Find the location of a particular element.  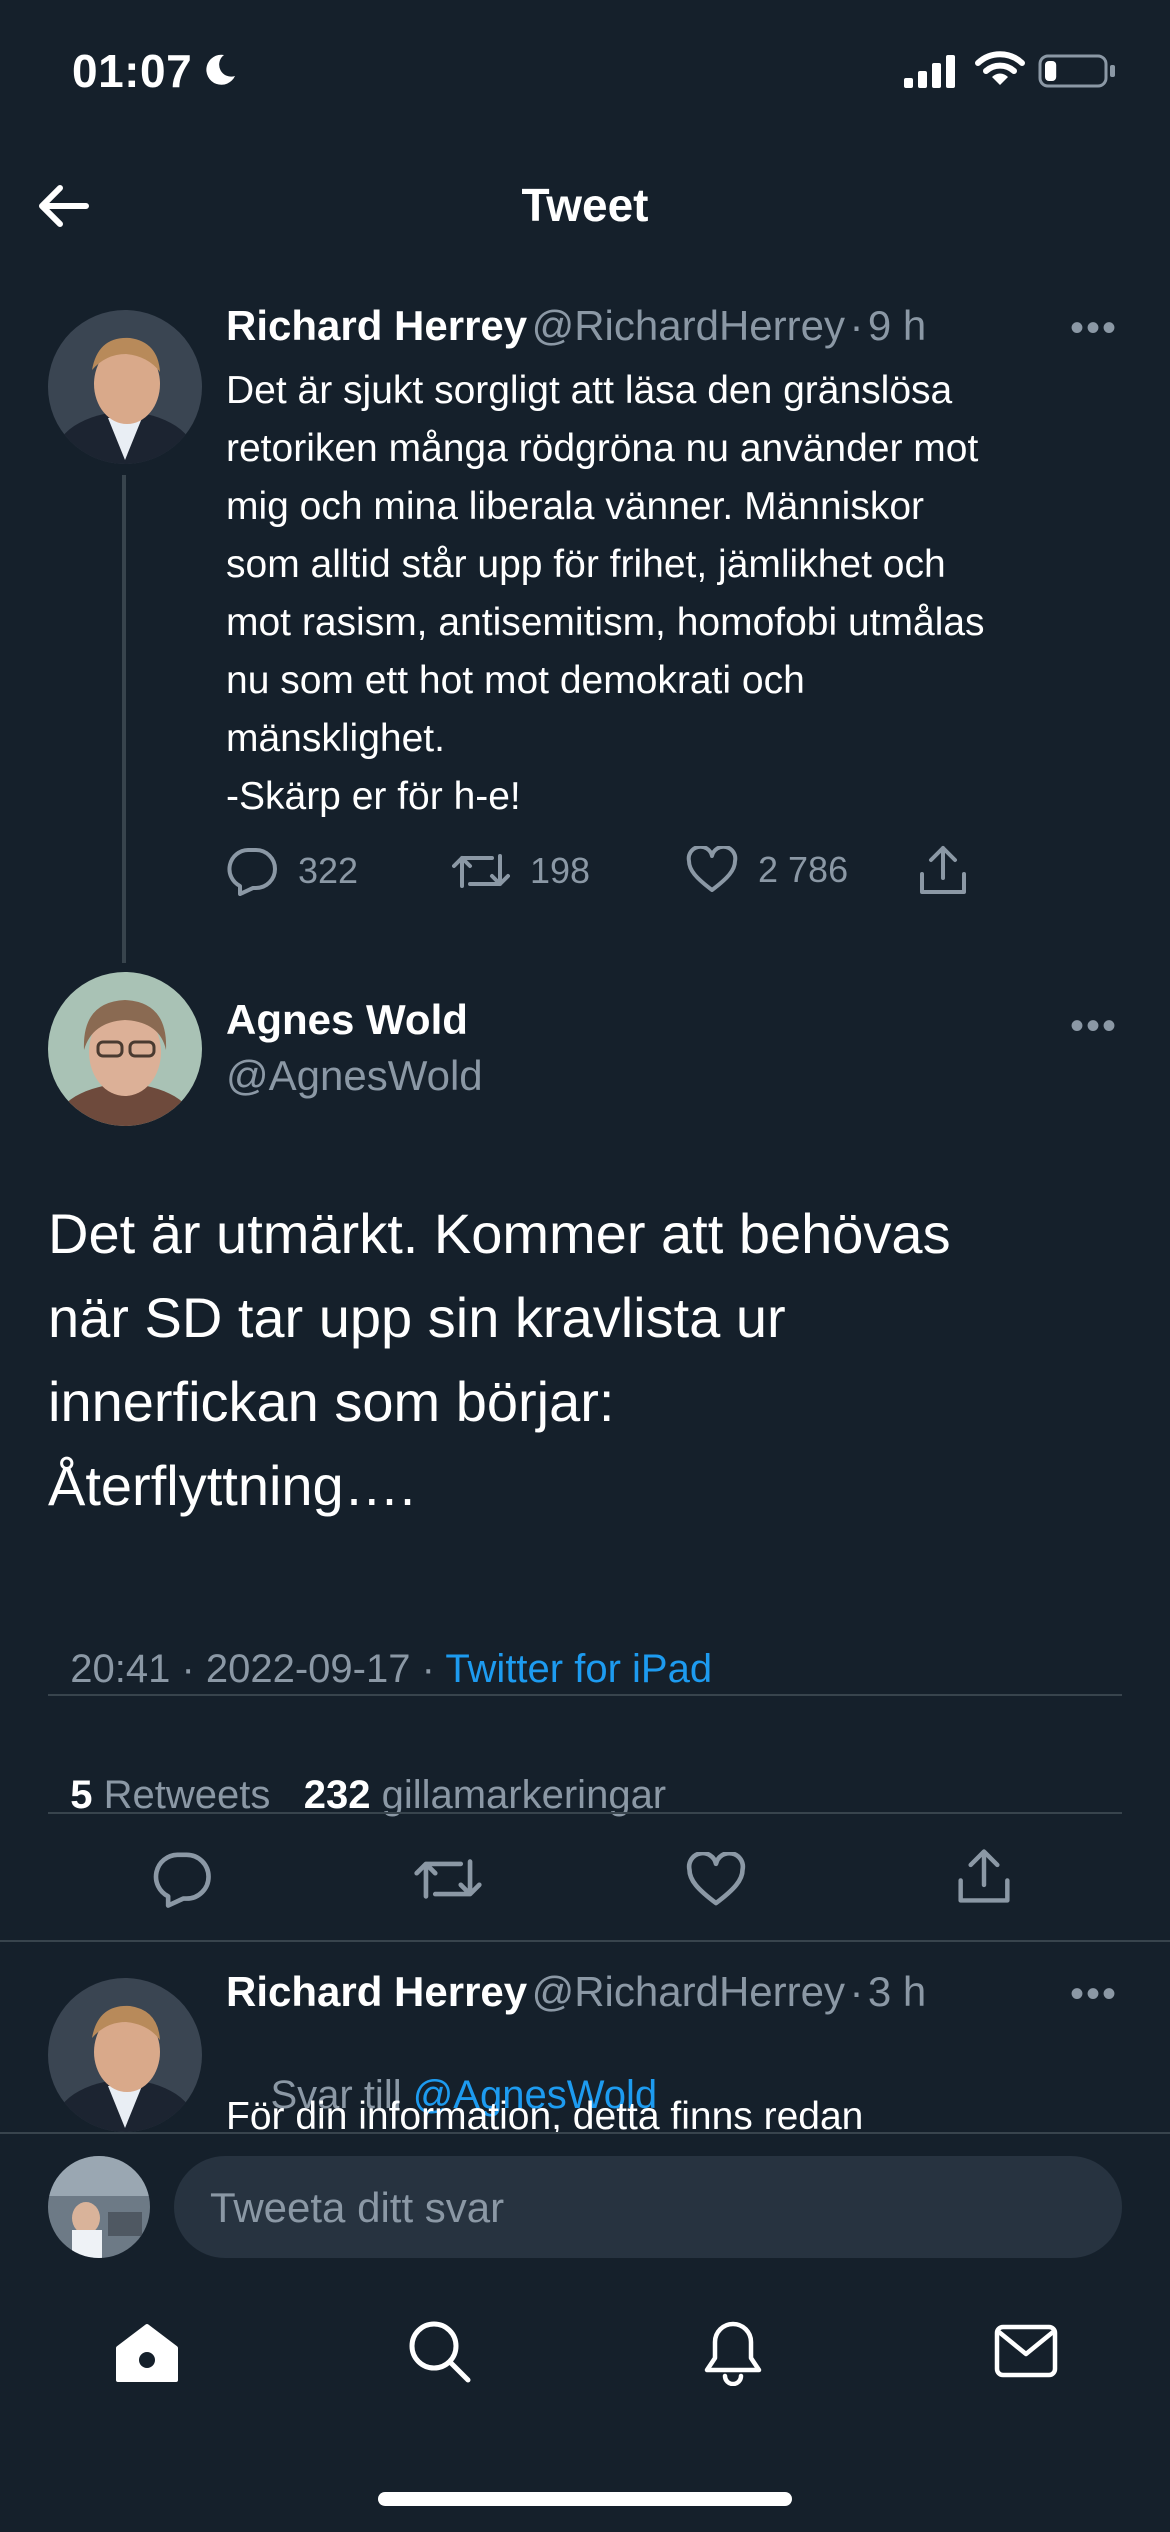

nav-search is located at coordinates (439, 2351).